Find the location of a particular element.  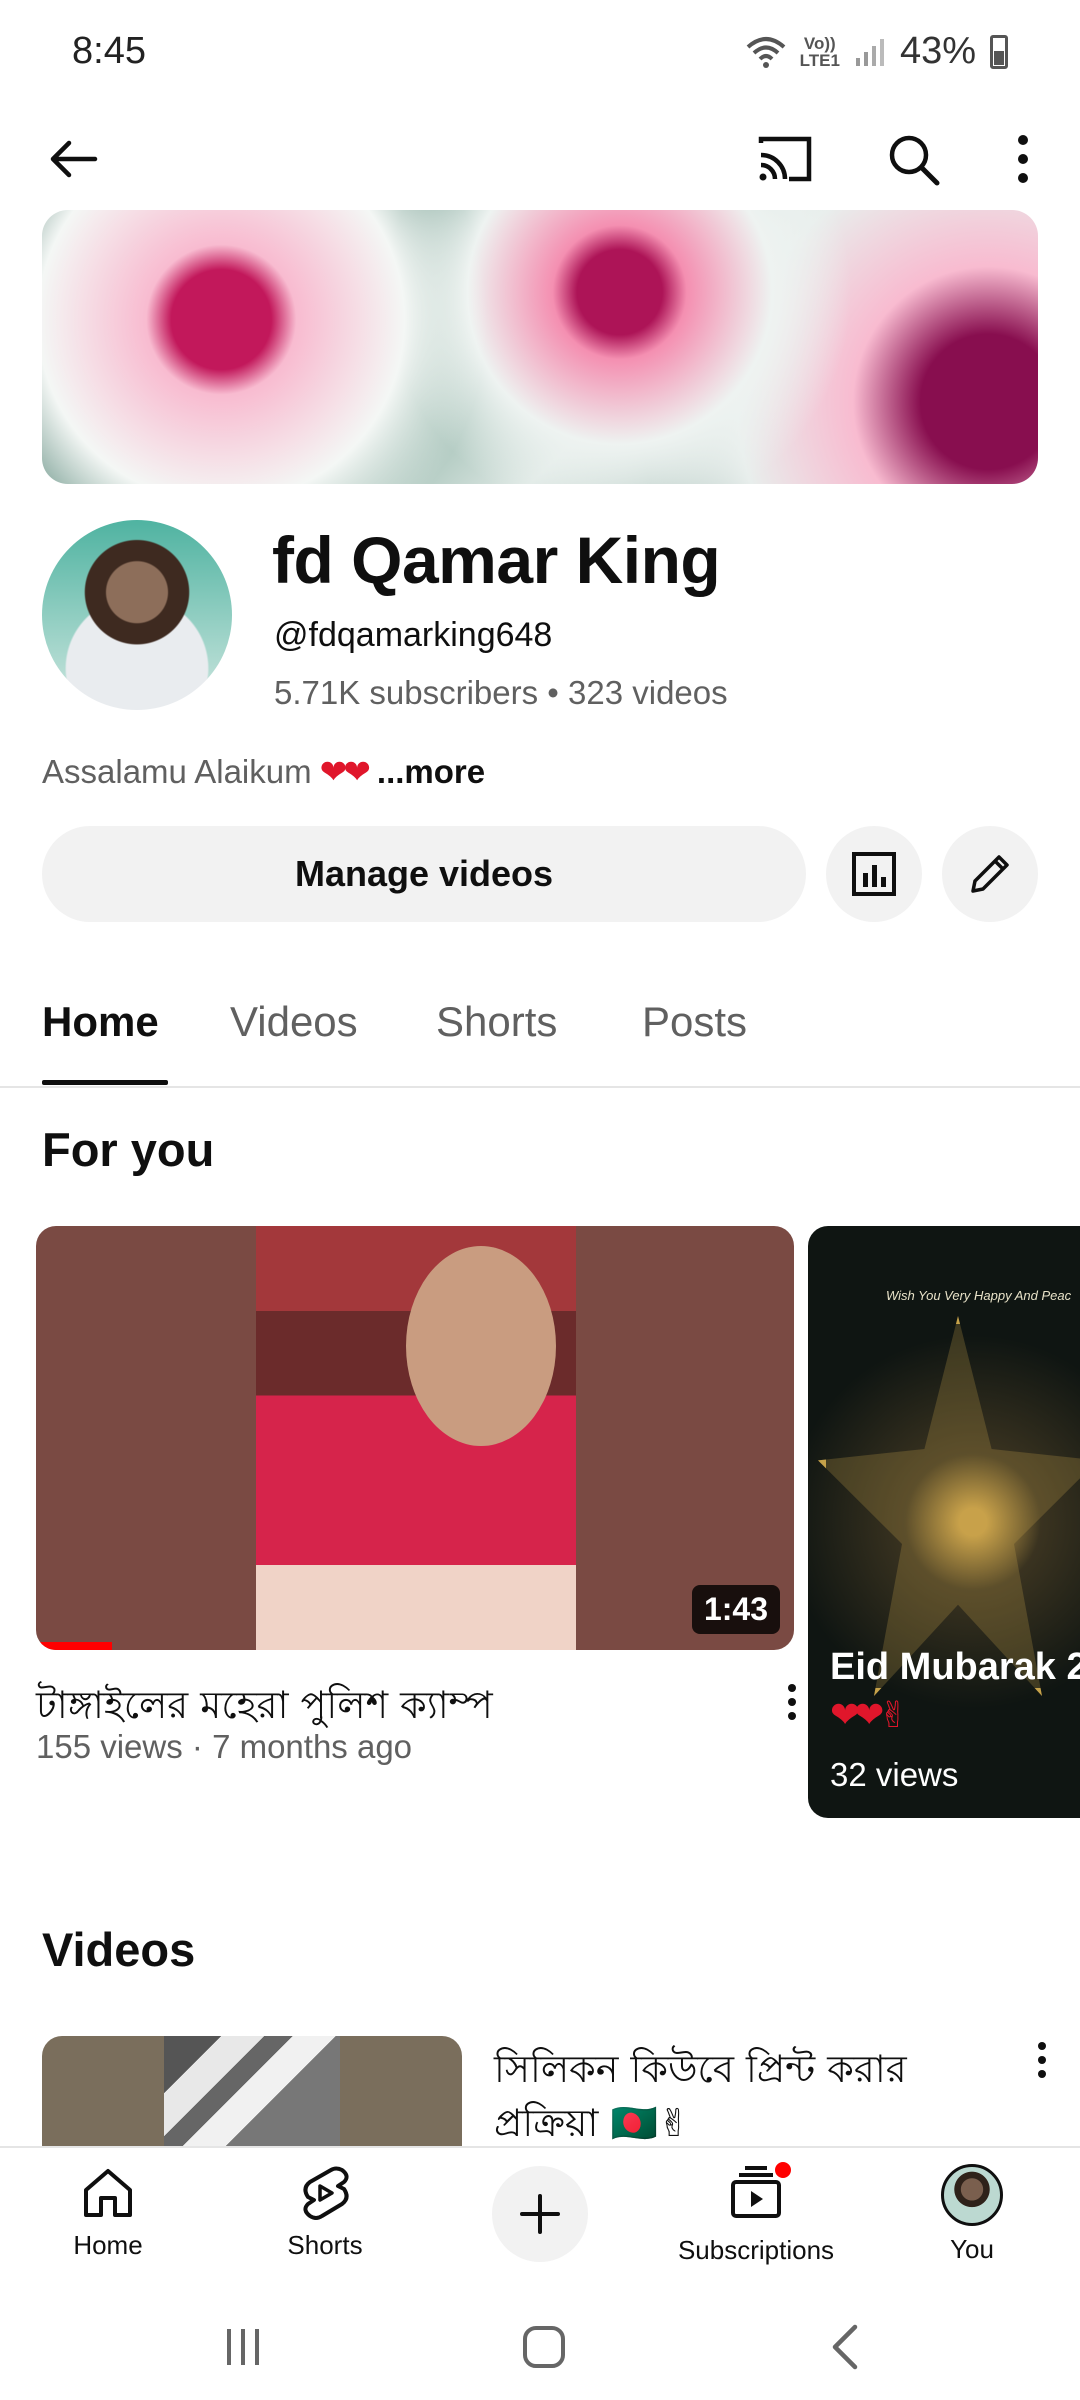

description-text: Assalamu Alaikum is located at coordinates (177, 771).